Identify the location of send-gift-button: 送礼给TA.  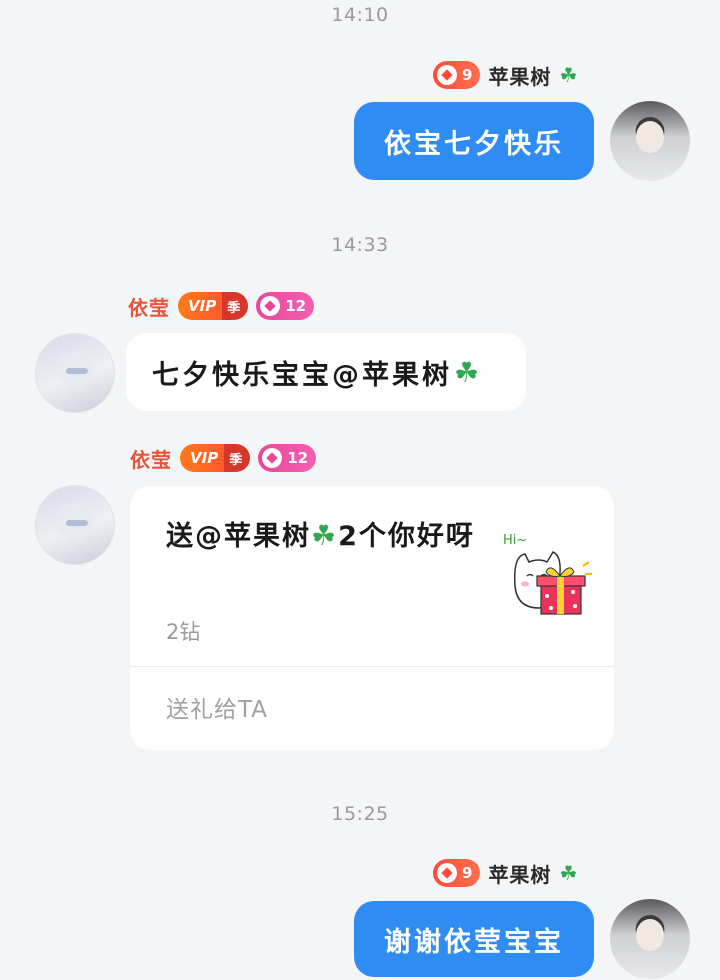
(217, 707).